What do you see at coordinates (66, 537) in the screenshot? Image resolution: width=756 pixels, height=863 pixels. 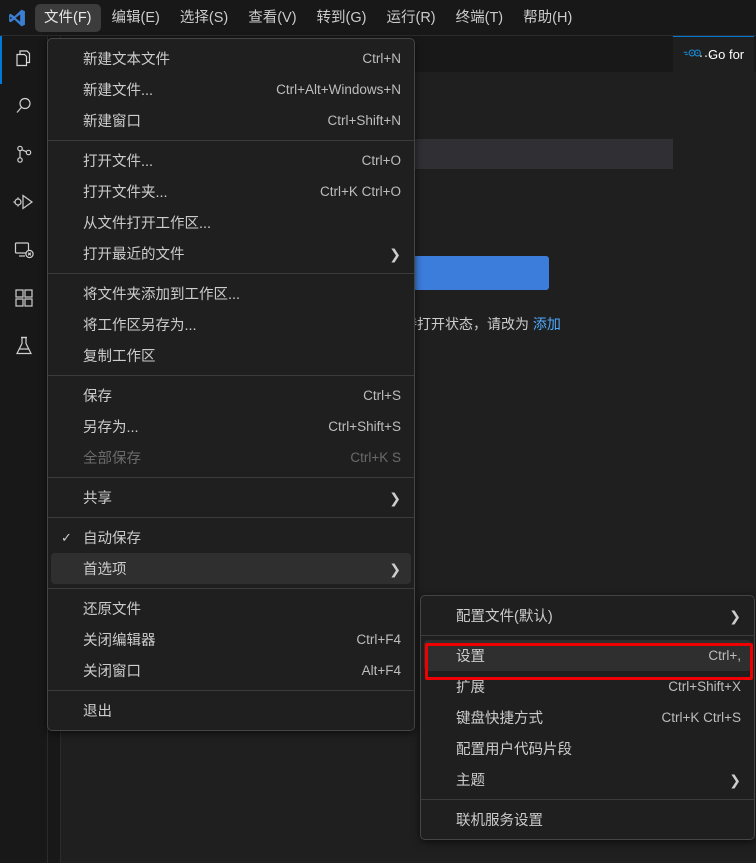 I see `check-icon: ✓` at bounding box center [66, 537].